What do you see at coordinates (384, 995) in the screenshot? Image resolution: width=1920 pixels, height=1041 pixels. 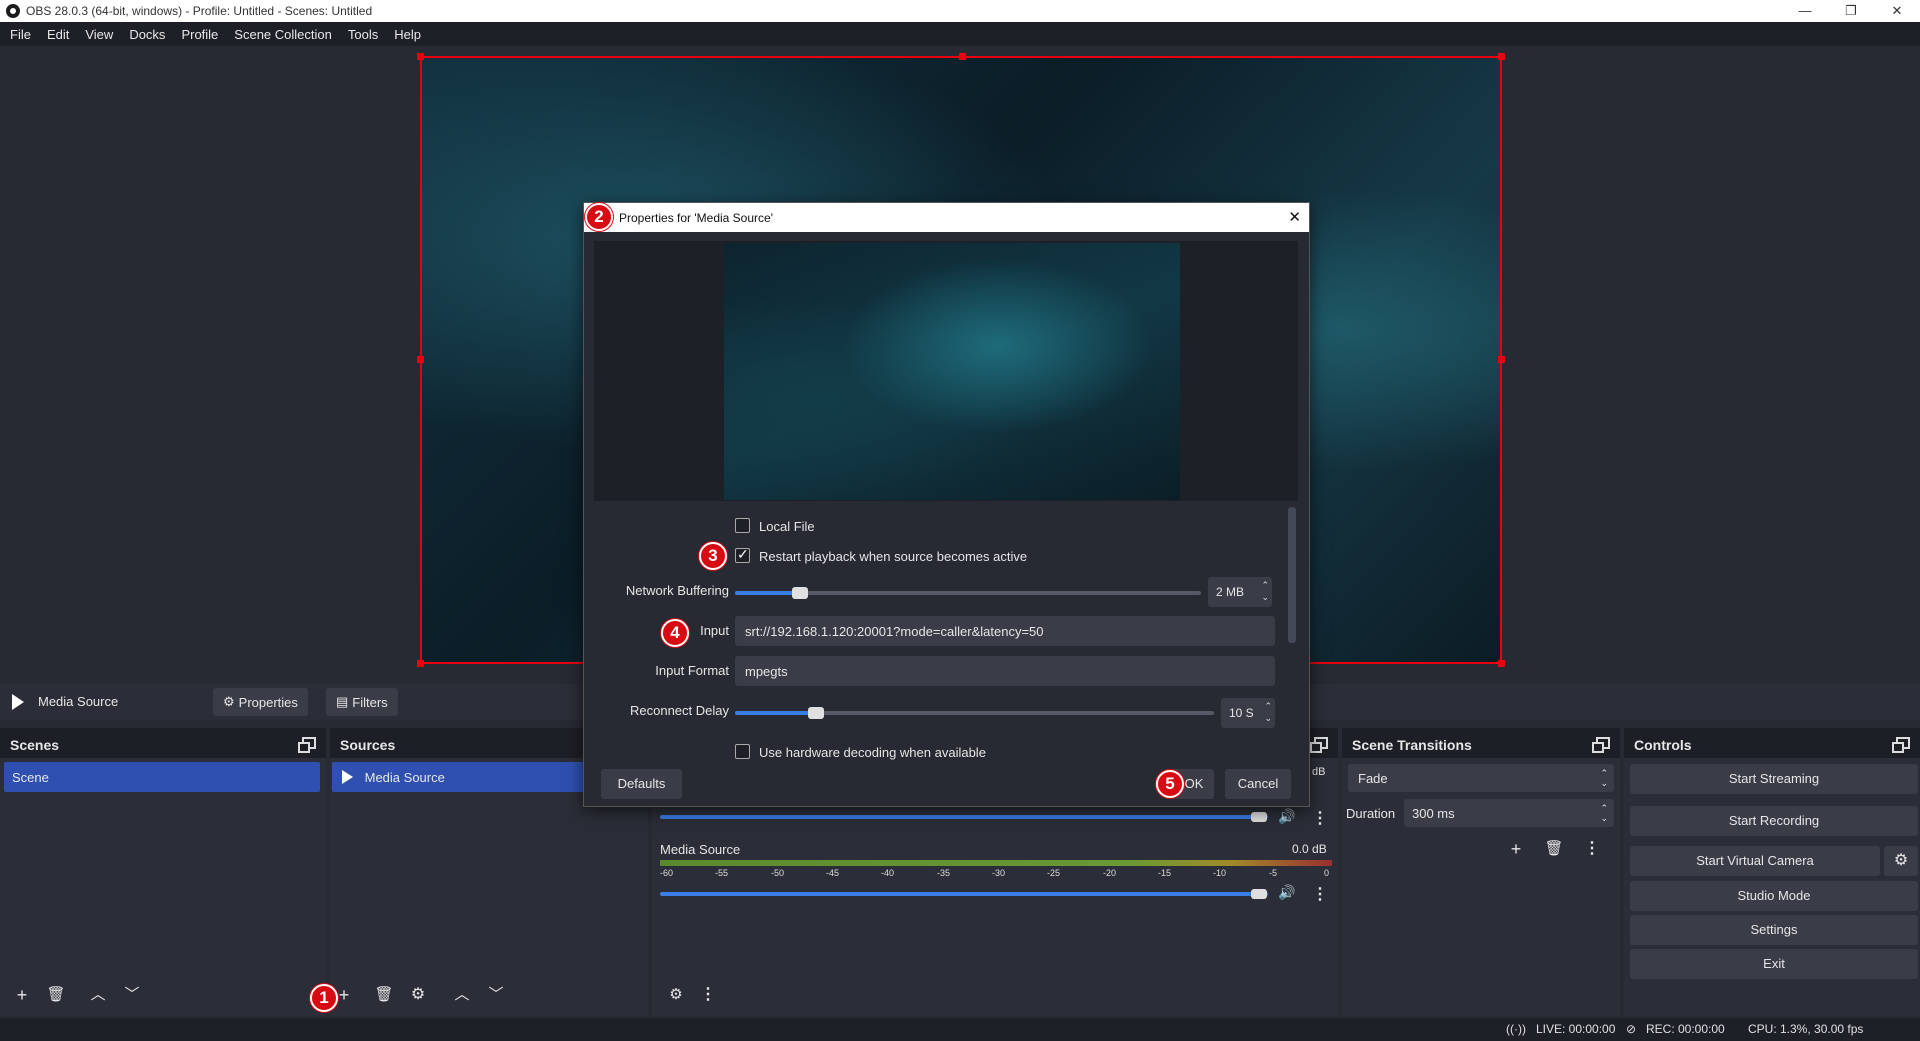 I see `remove-source-button: 🗑` at bounding box center [384, 995].